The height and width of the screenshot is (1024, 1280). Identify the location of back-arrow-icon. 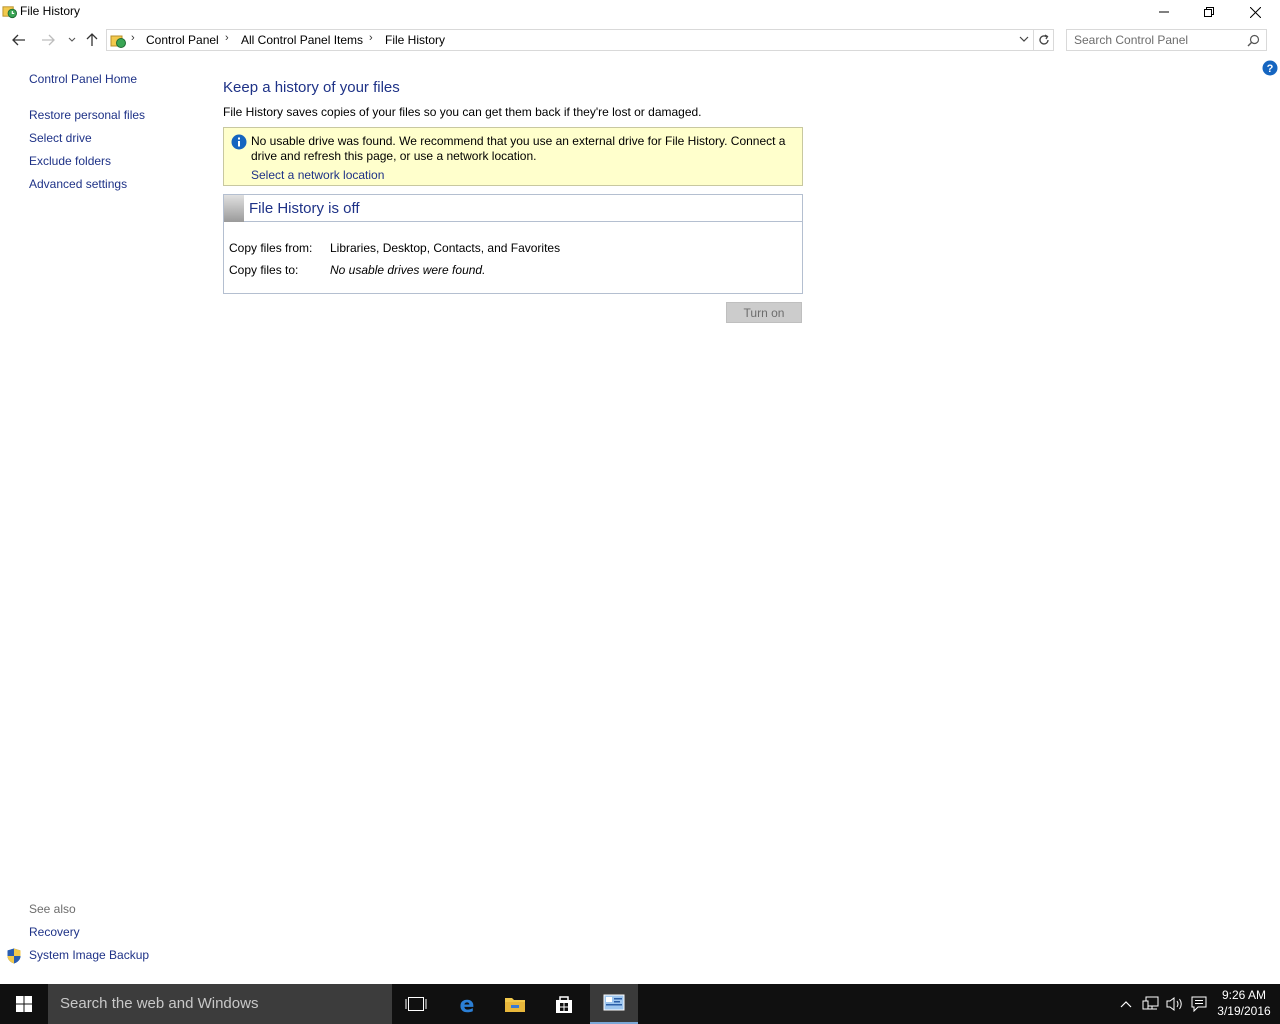
(18, 40).